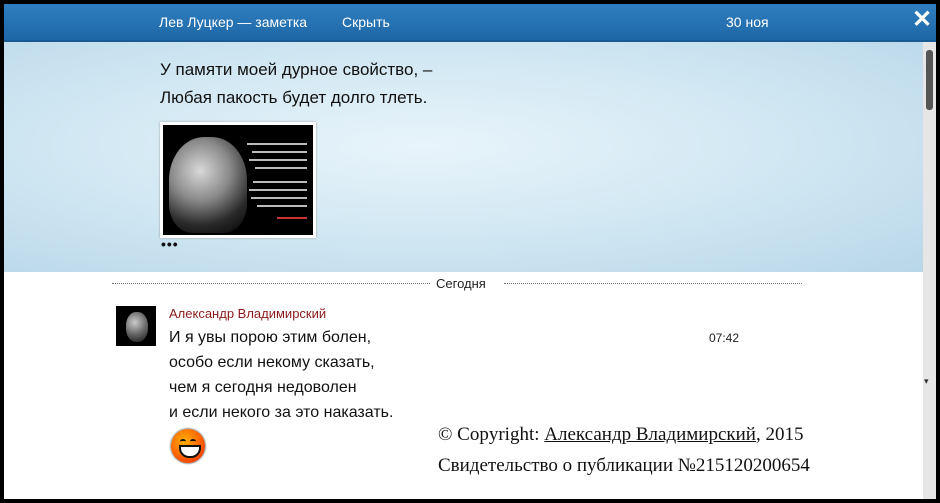 The width and height of the screenshot is (940, 503). What do you see at coordinates (461, 283) in the screenshot?
I see `date-separator-label: Сегодня` at bounding box center [461, 283].